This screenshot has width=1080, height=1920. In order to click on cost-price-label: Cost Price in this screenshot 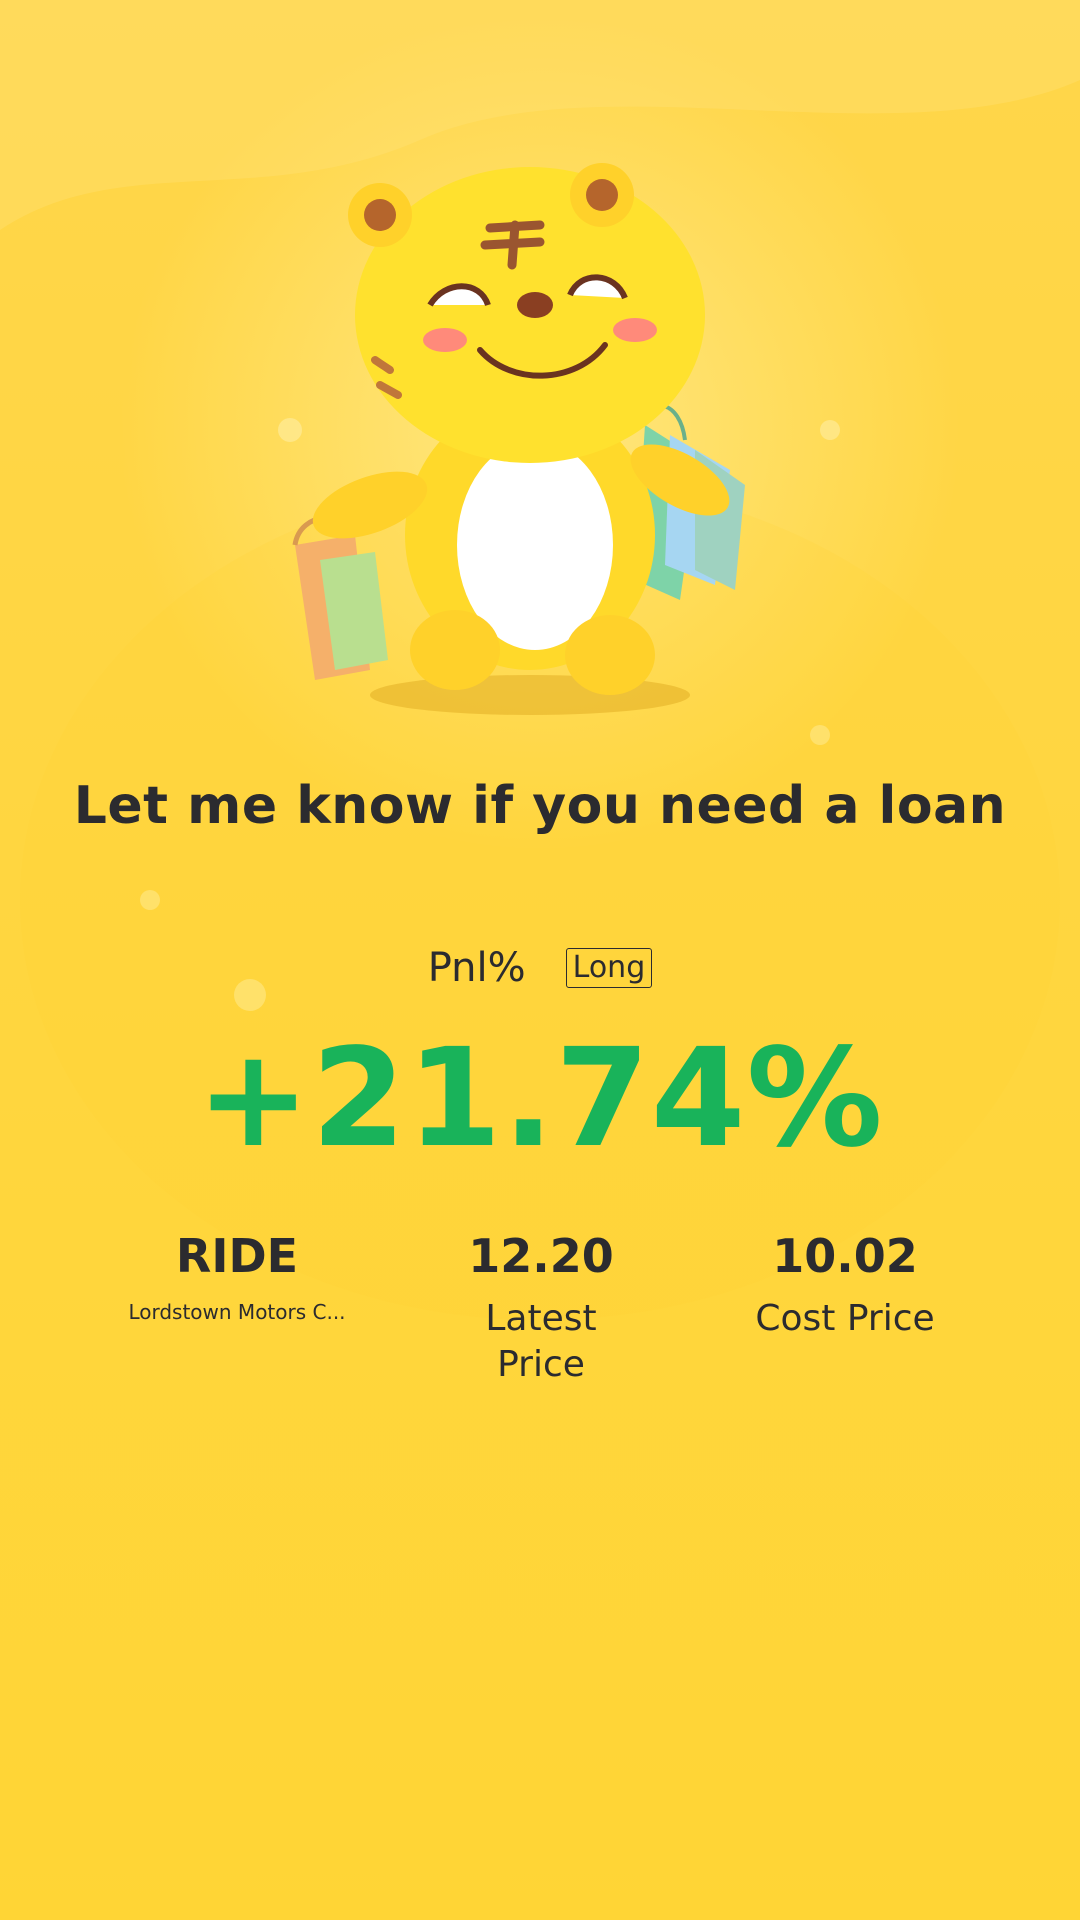, I will do `click(845, 1318)`.